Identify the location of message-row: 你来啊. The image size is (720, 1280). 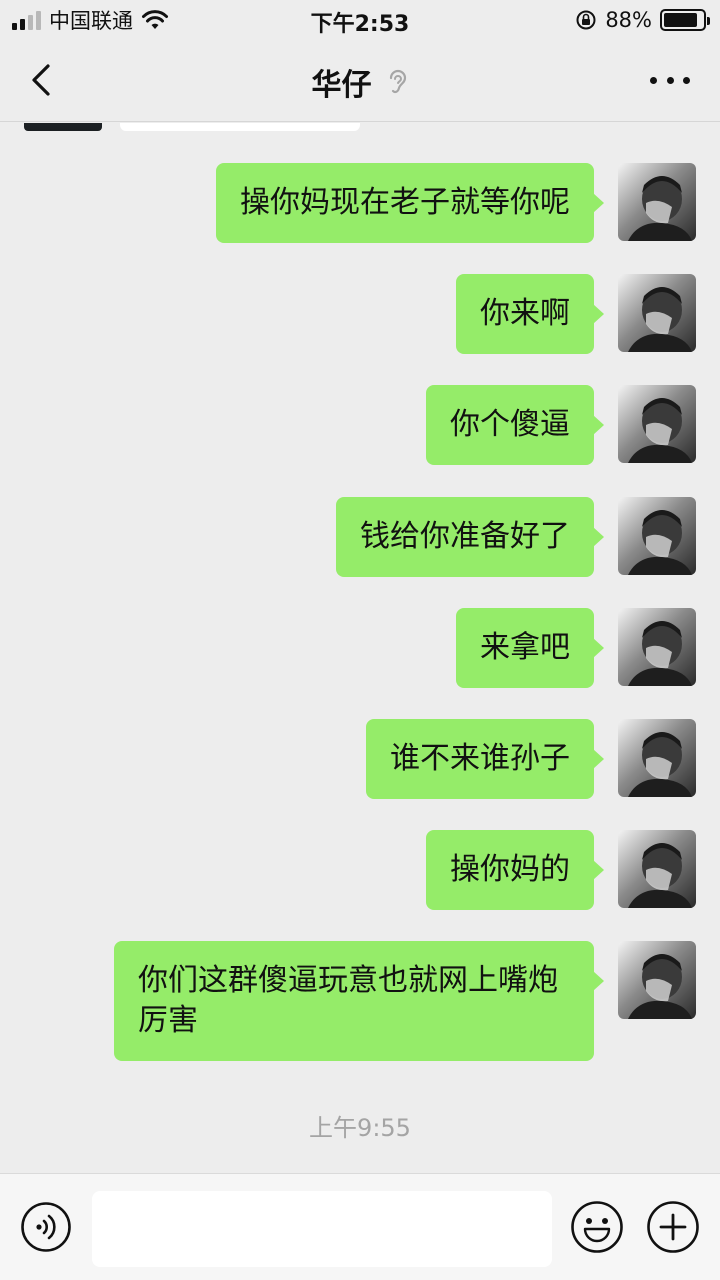
(576, 314).